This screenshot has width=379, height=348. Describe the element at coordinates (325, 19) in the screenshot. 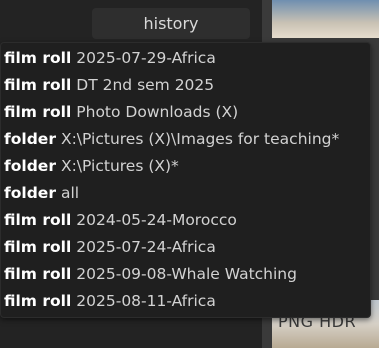

I see `thumbnail-image` at that location.